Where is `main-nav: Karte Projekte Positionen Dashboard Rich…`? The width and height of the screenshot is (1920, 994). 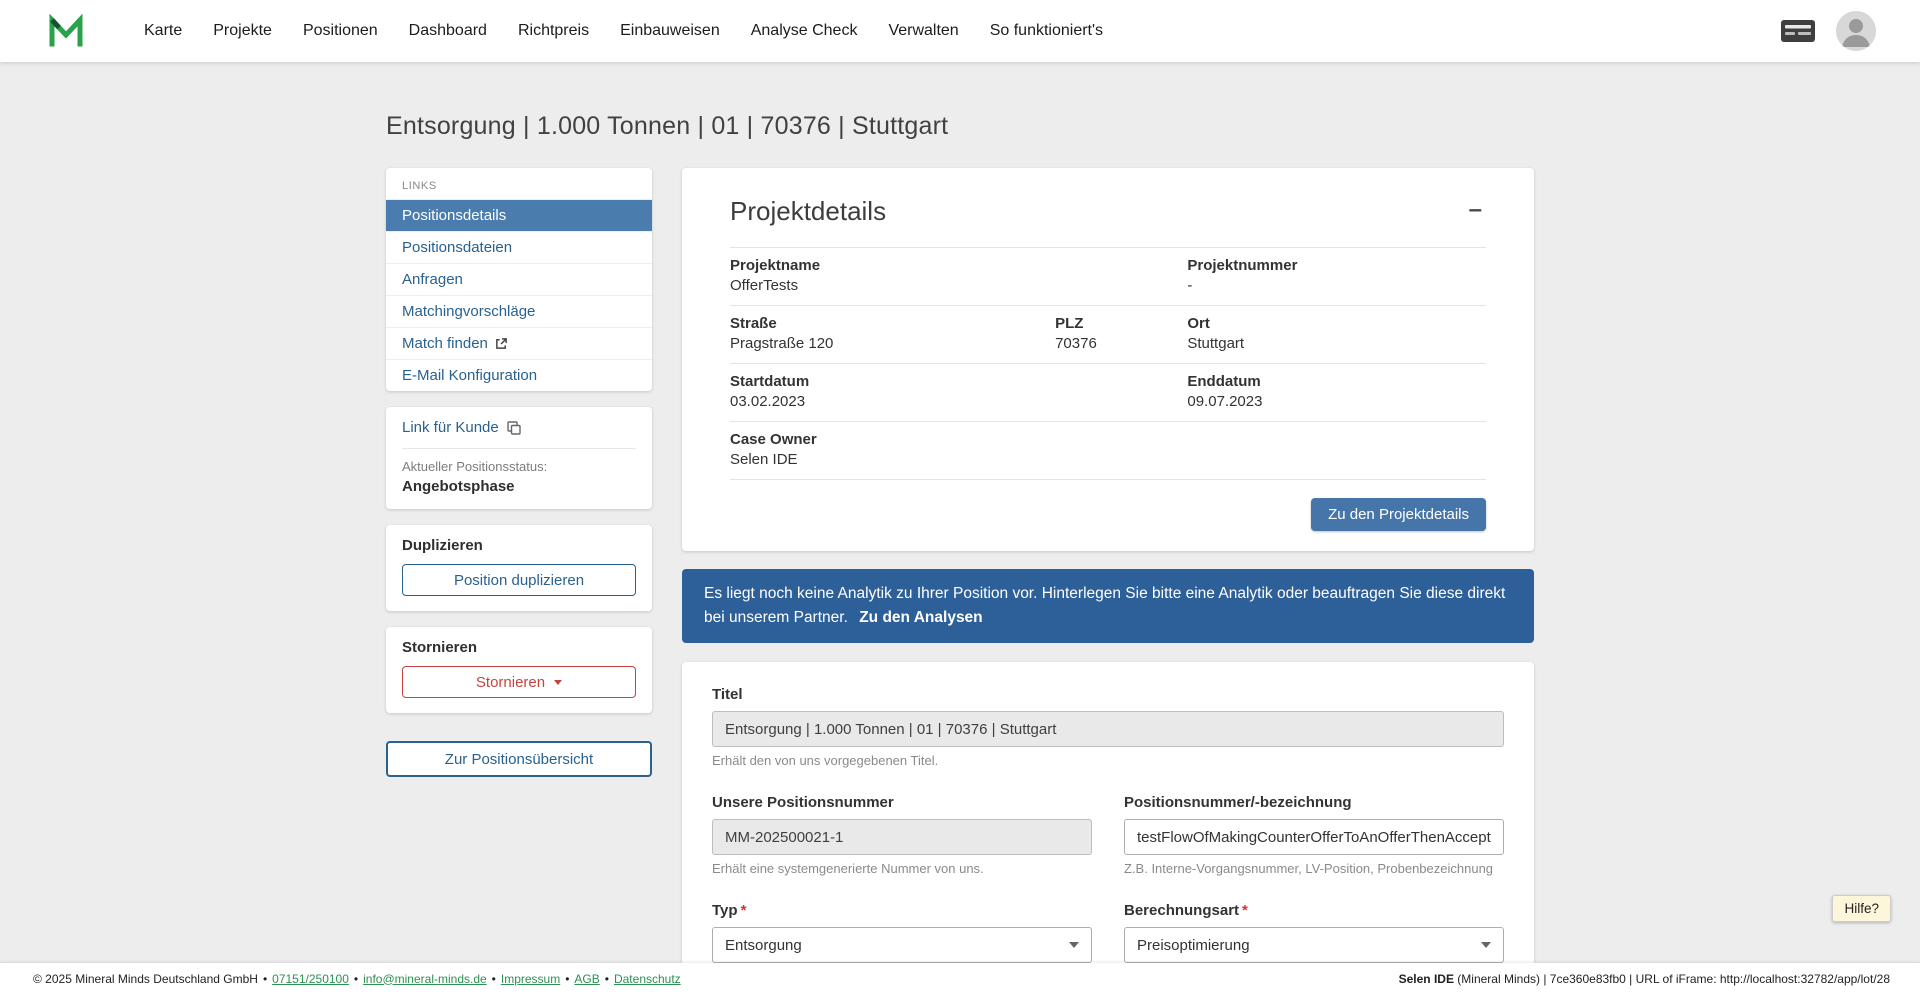 main-nav: Karte Projekte Positionen Dashboard Rich… is located at coordinates (623, 31).